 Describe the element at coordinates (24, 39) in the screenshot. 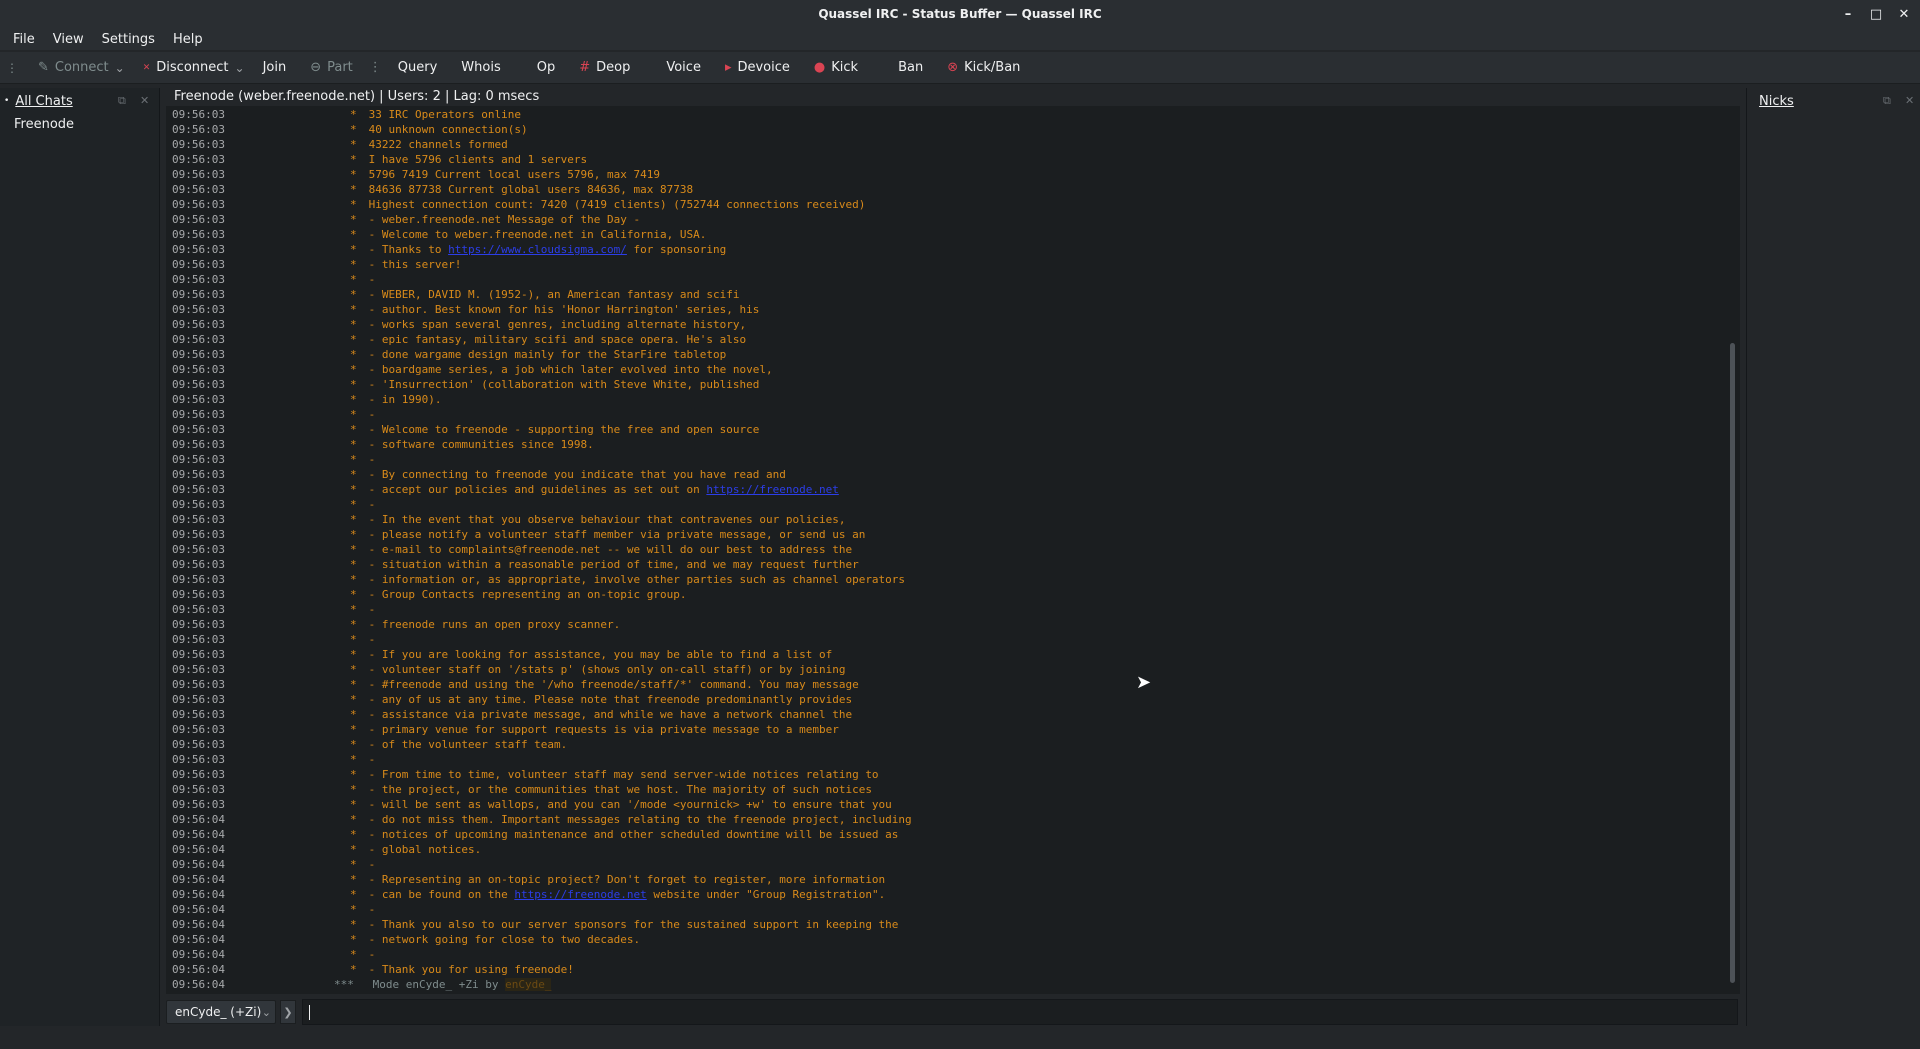

I see `menu-file: File` at that location.